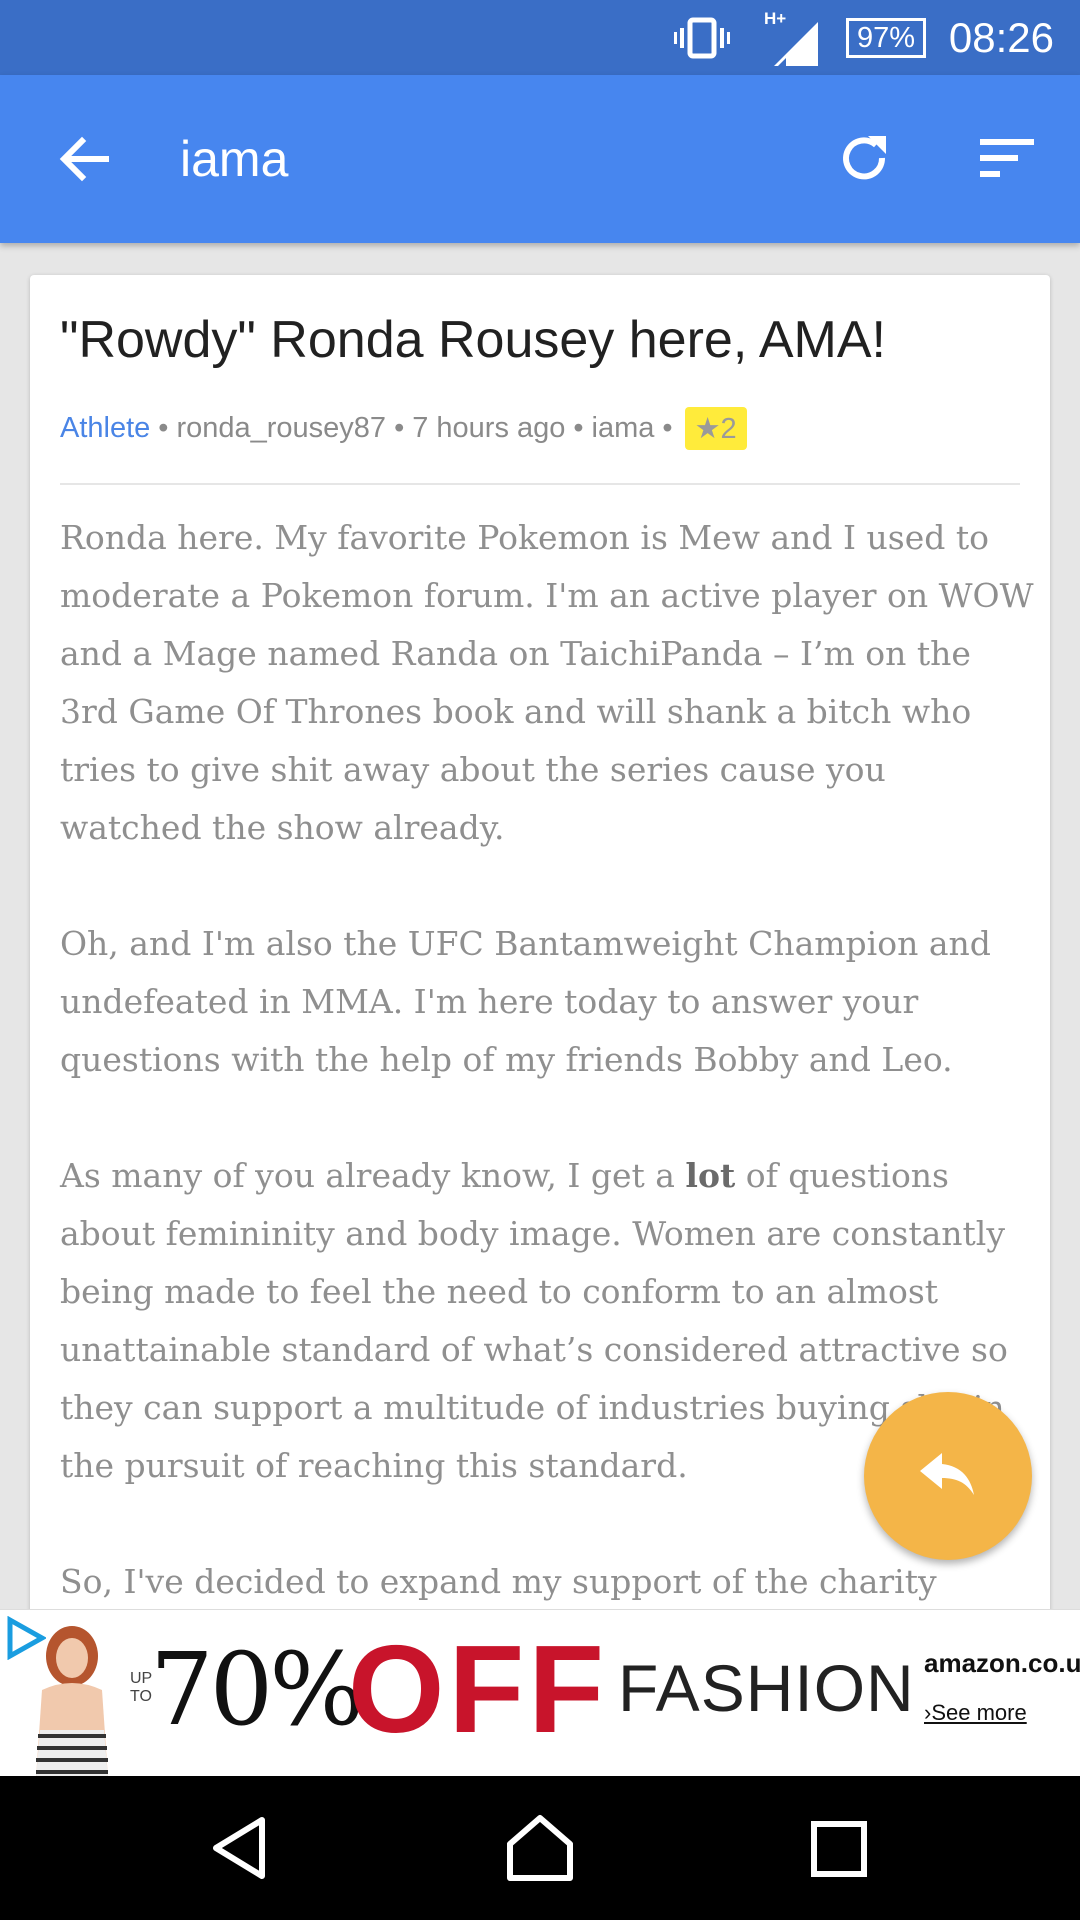 This screenshot has width=1080, height=1920. I want to click on network-type-label: H+, so click(775, 18).